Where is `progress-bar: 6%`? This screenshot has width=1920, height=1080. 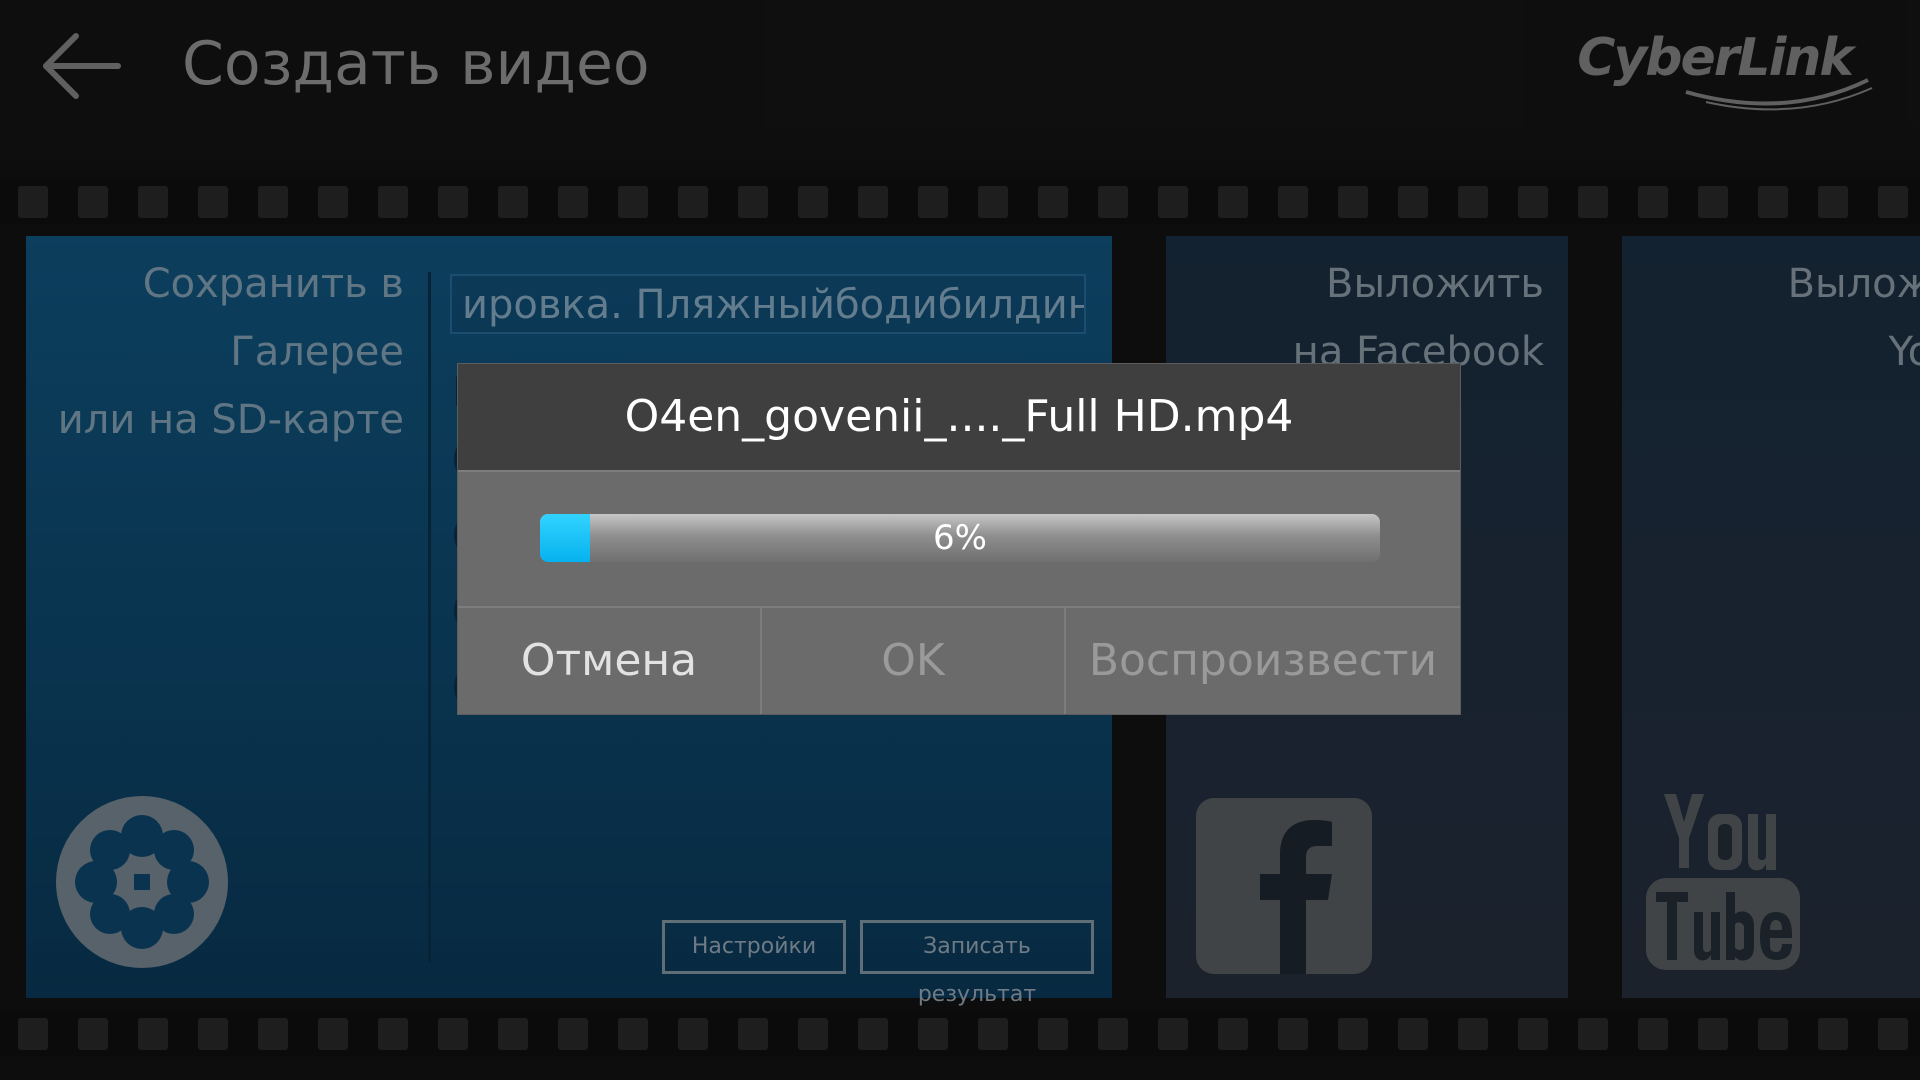
progress-bar: 6% is located at coordinates (960, 538).